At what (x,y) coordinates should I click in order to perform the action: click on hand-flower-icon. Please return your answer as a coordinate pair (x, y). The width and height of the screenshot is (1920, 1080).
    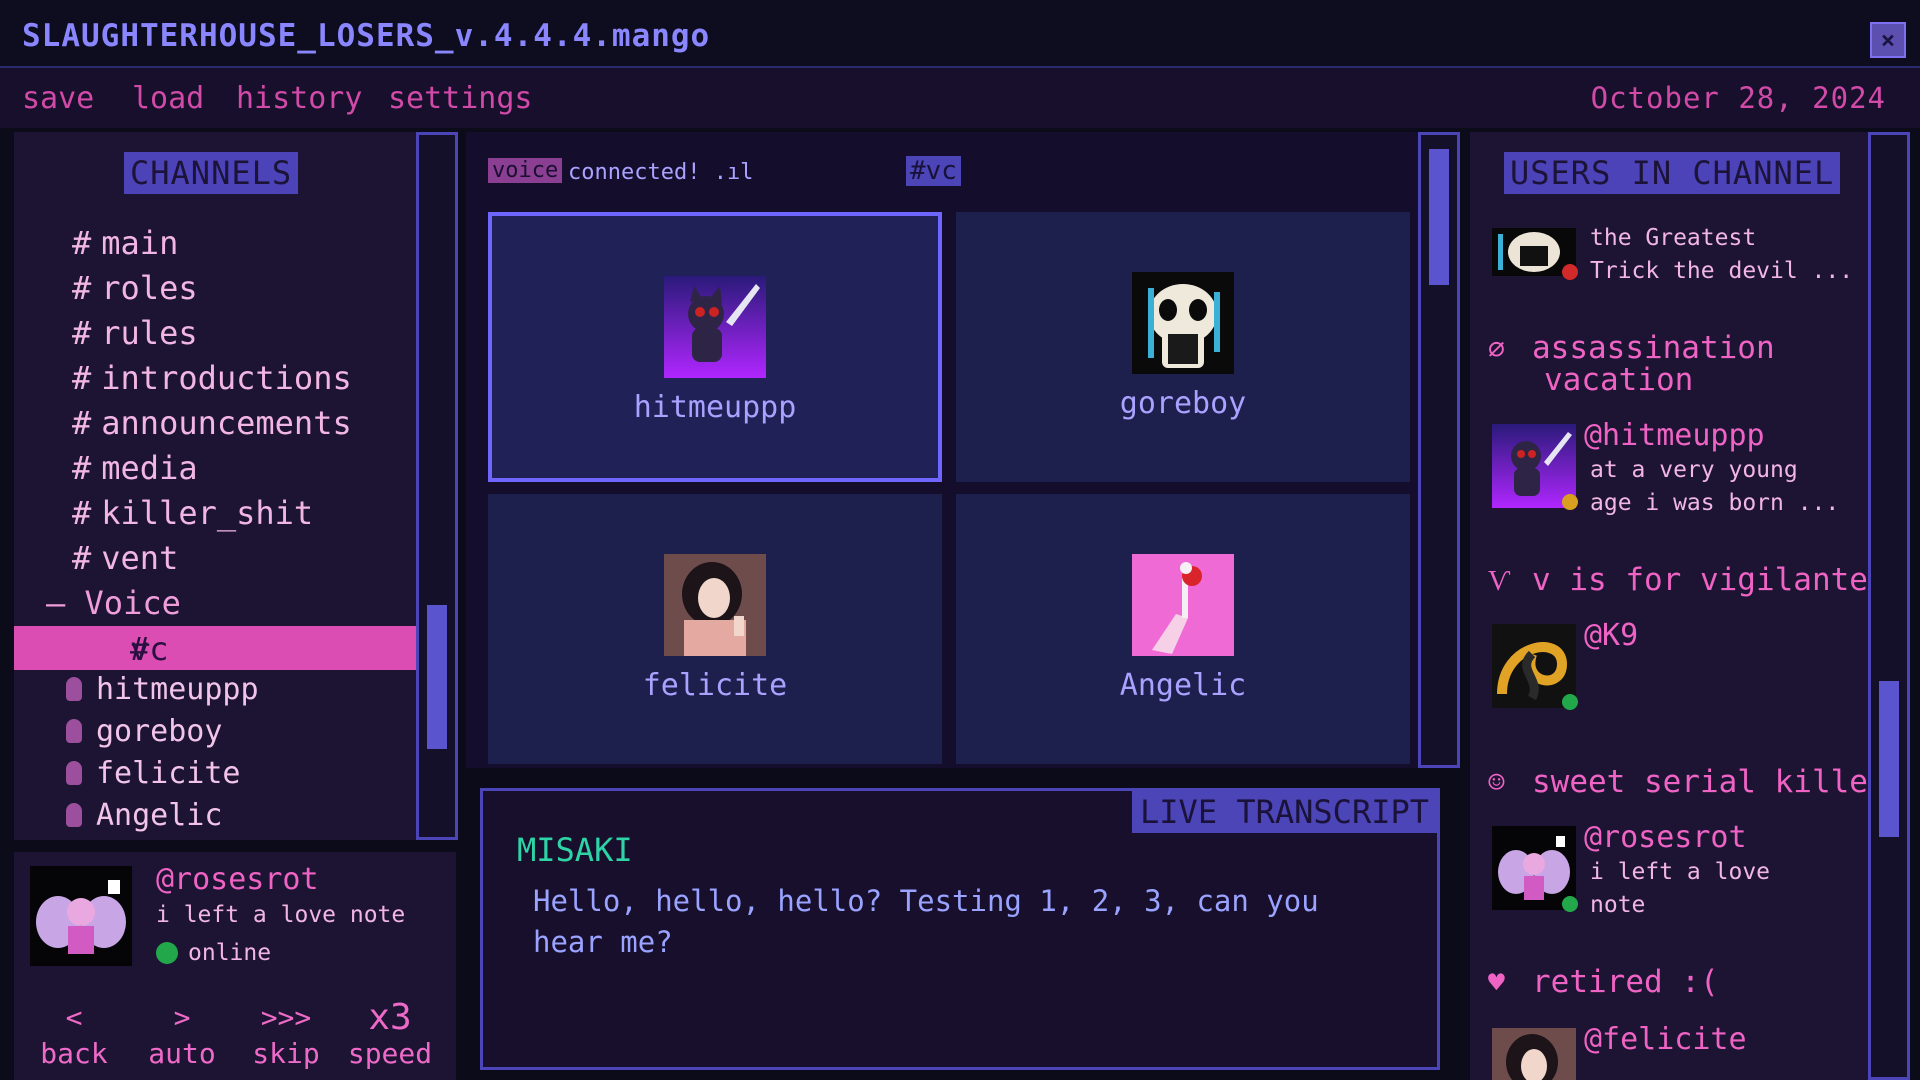
    Looking at the image, I should click on (1183, 605).